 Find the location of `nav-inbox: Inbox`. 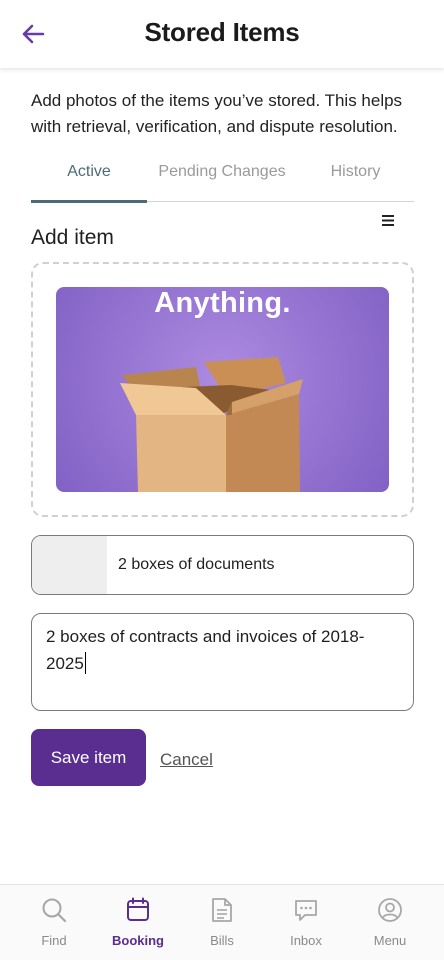

nav-inbox: Inbox is located at coordinates (306, 922).